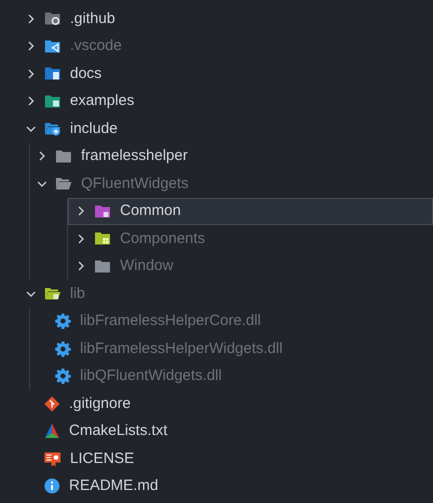  I want to click on triangle-icon, so click(52, 431).